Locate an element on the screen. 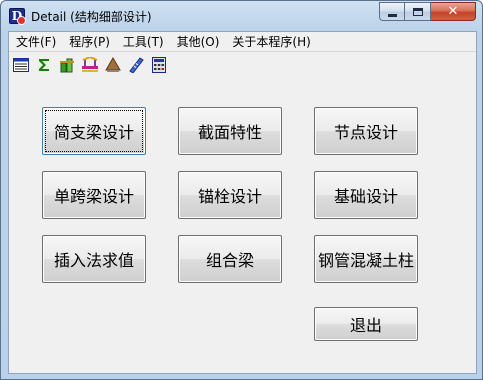  foundation-design-button: 基础设计 is located at coordinates (366, 195).